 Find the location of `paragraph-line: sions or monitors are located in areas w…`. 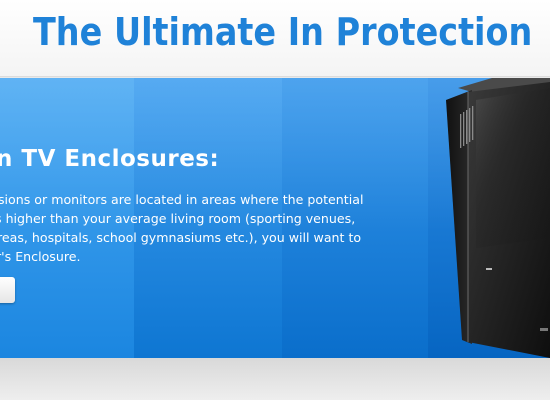

paragraph-line: sions or monitors are located in areas w… is located at coordinates (182, 199).